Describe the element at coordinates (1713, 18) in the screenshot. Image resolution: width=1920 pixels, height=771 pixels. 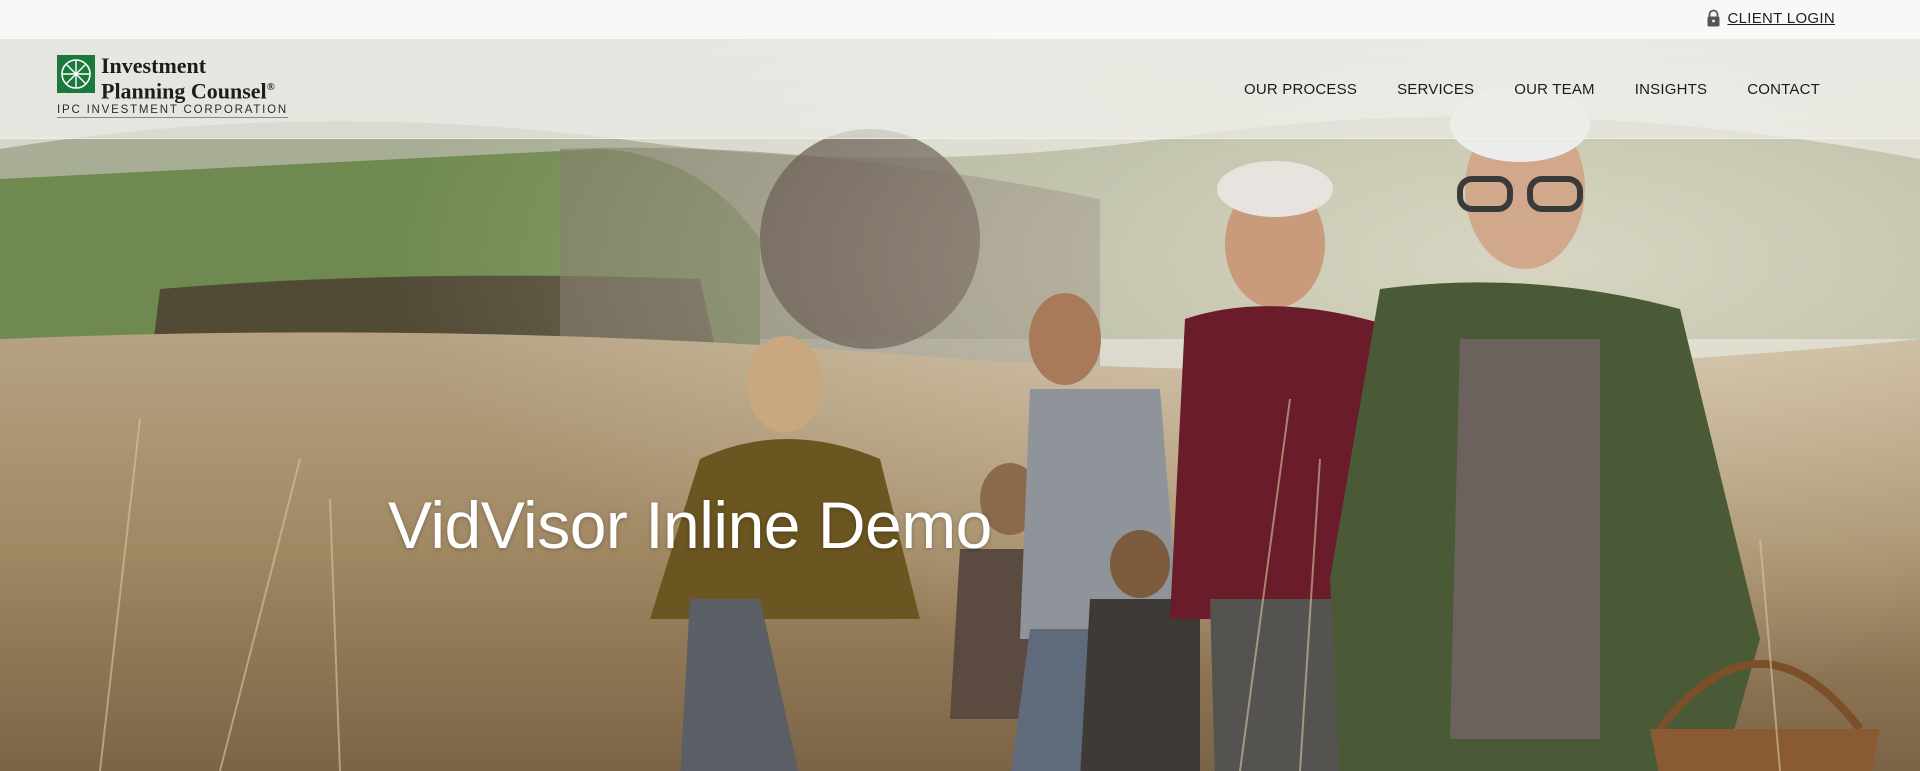
I see `lock-icon` at that location.